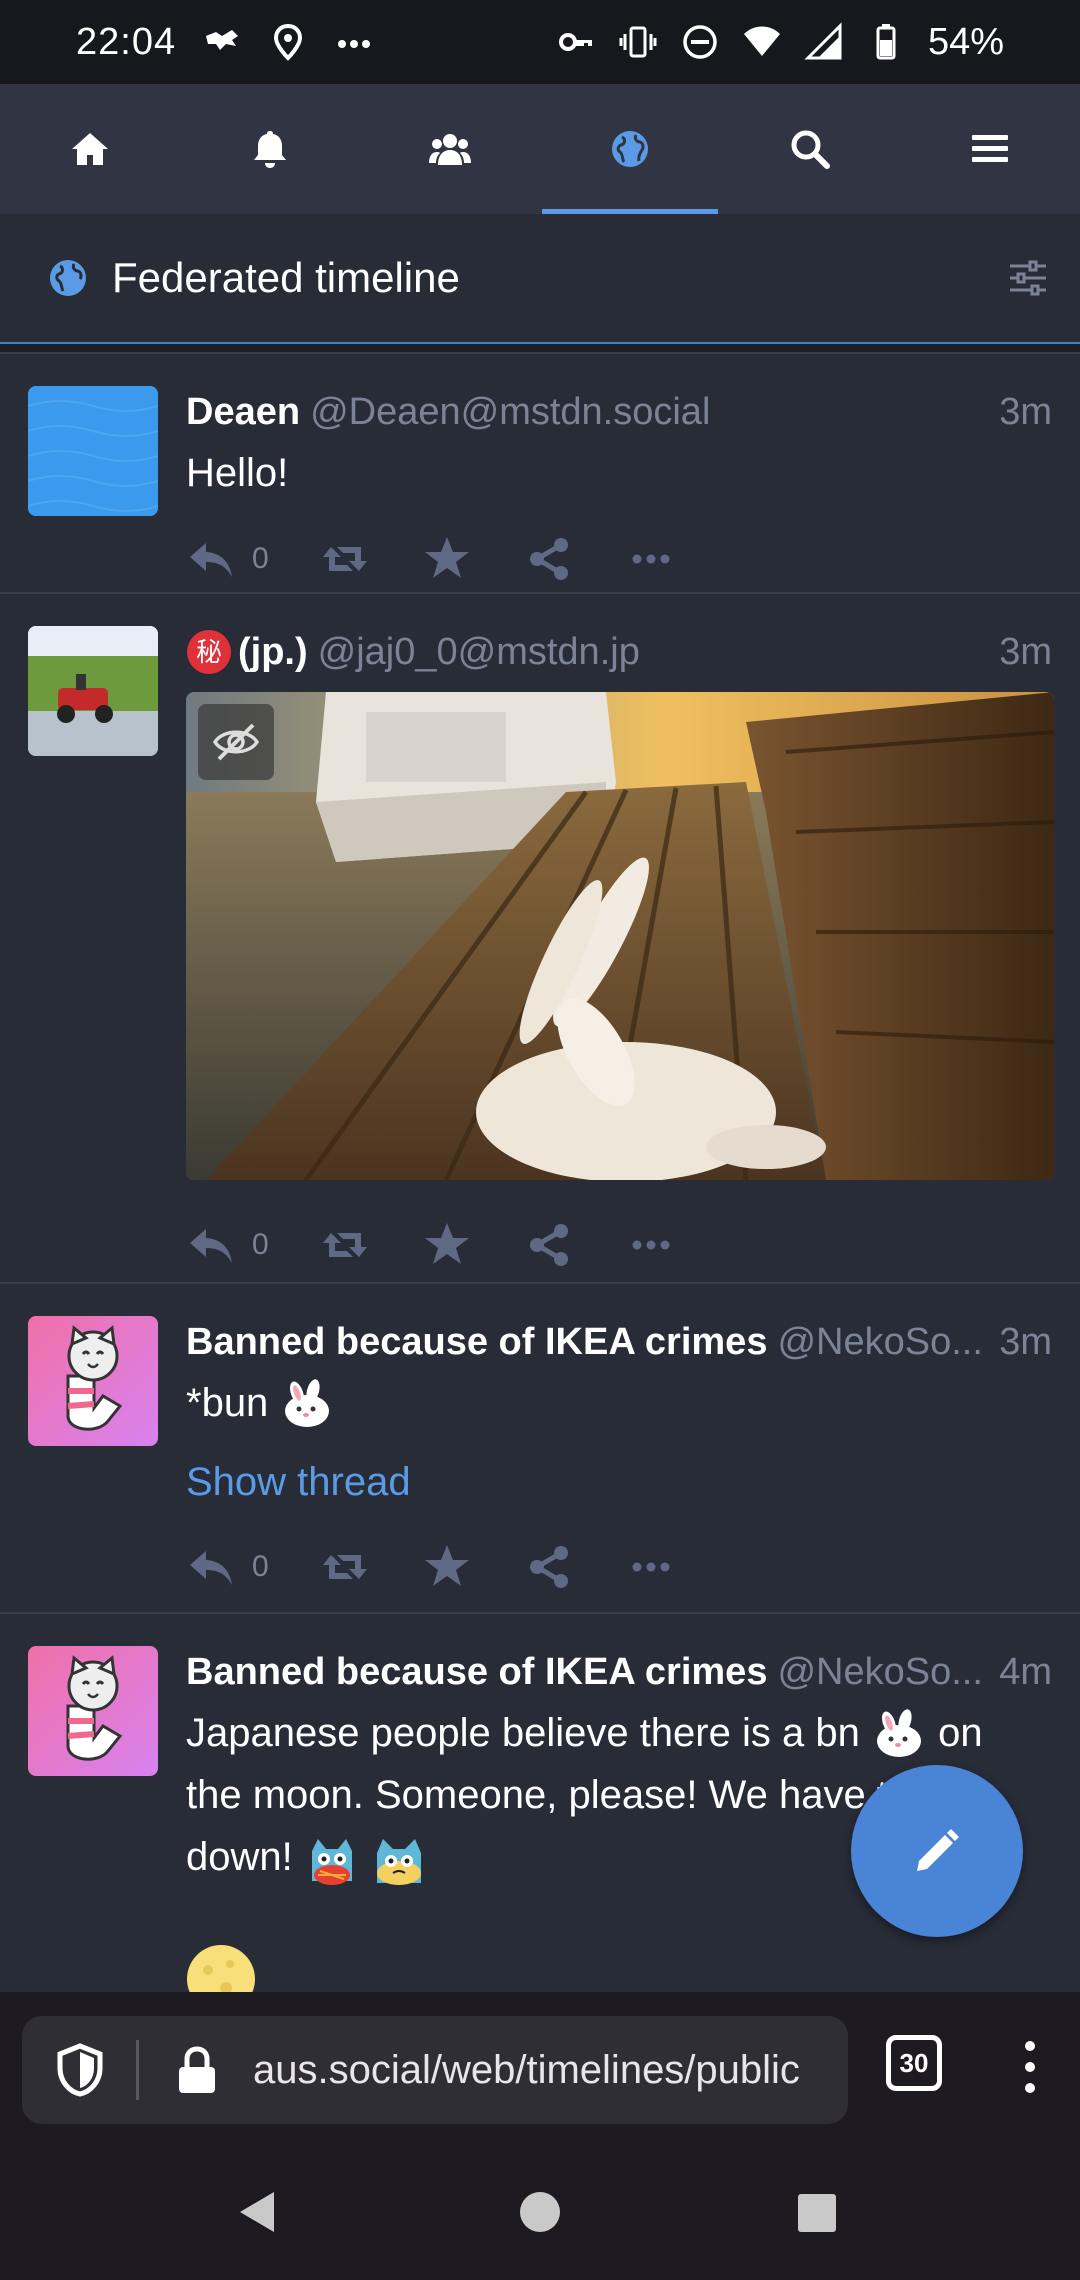  Describe the element at coordinates (817, 2213) in the screenshot. I see `recents-square-icon` at that location.